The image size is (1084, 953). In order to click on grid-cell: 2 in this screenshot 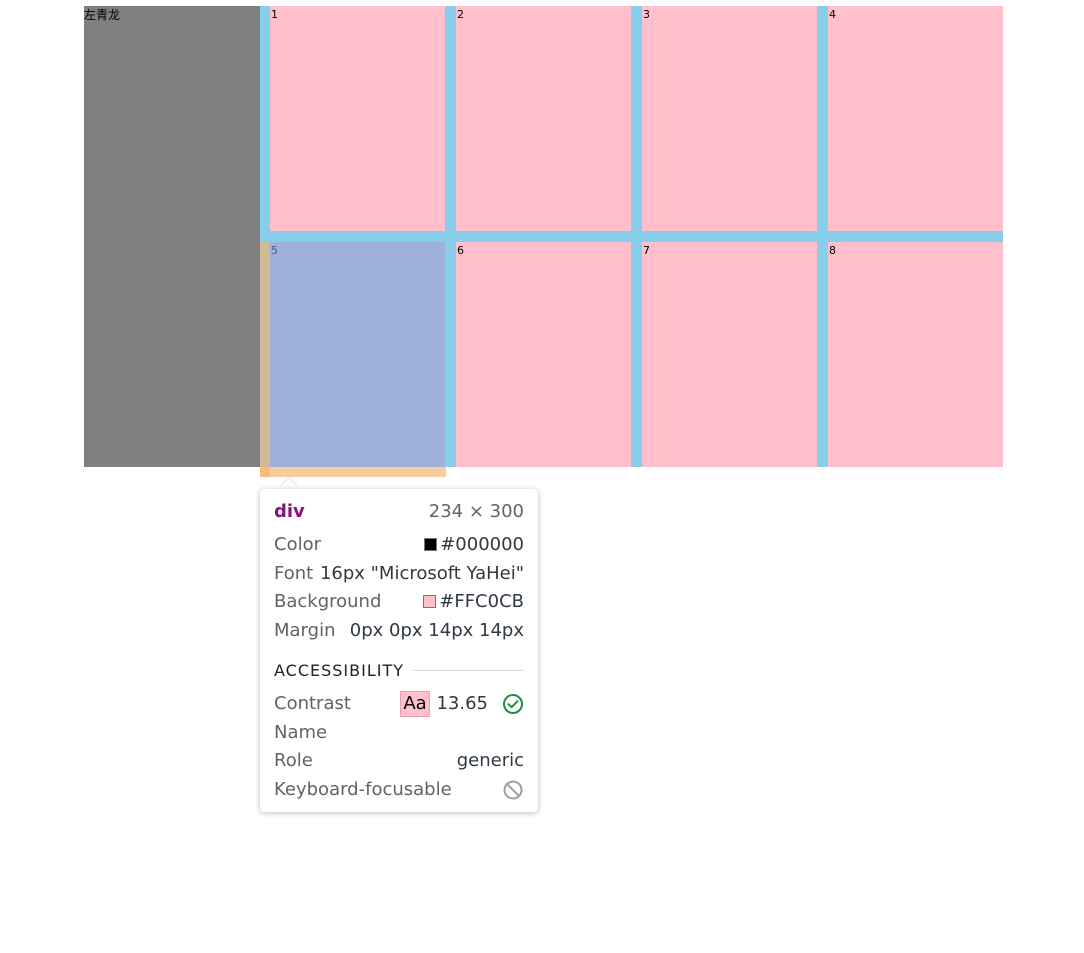, I will do `click(543, 118)`.